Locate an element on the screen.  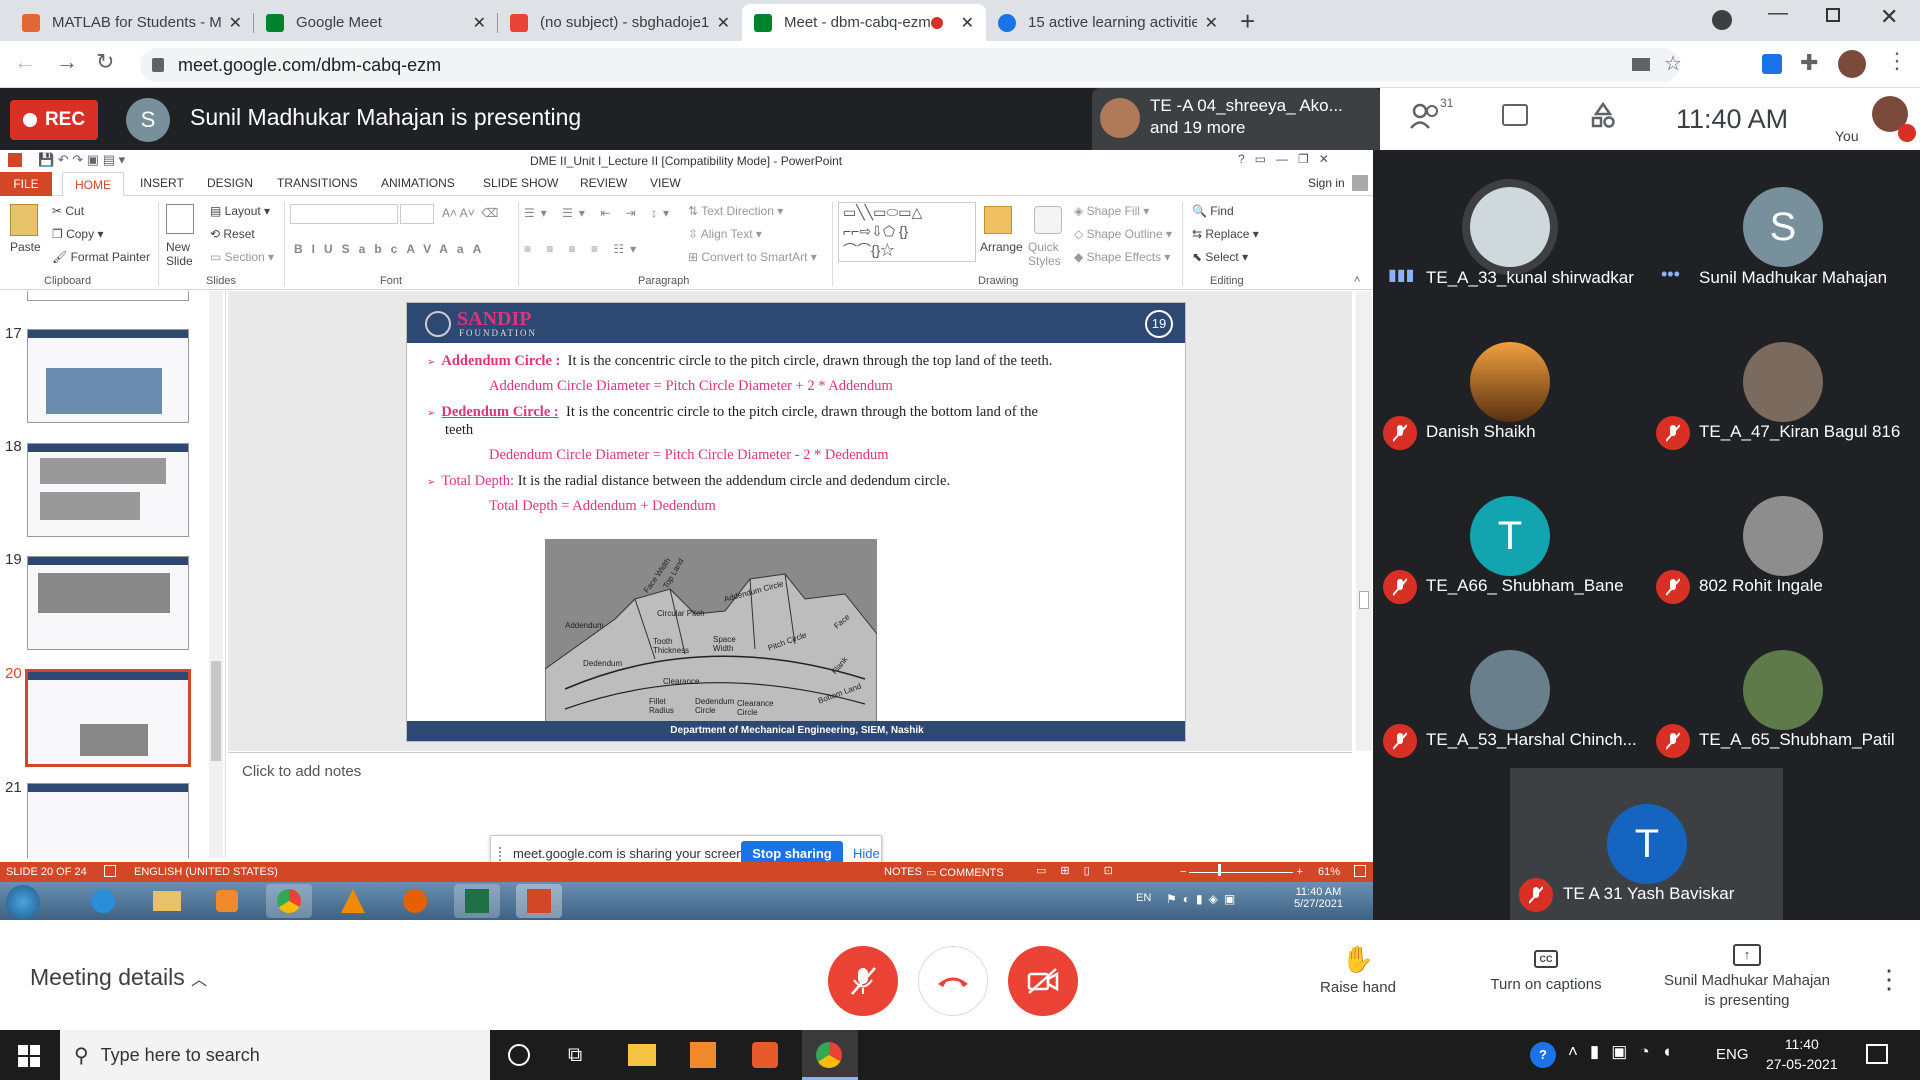
paste-icon is located at coordinates (24, 220).